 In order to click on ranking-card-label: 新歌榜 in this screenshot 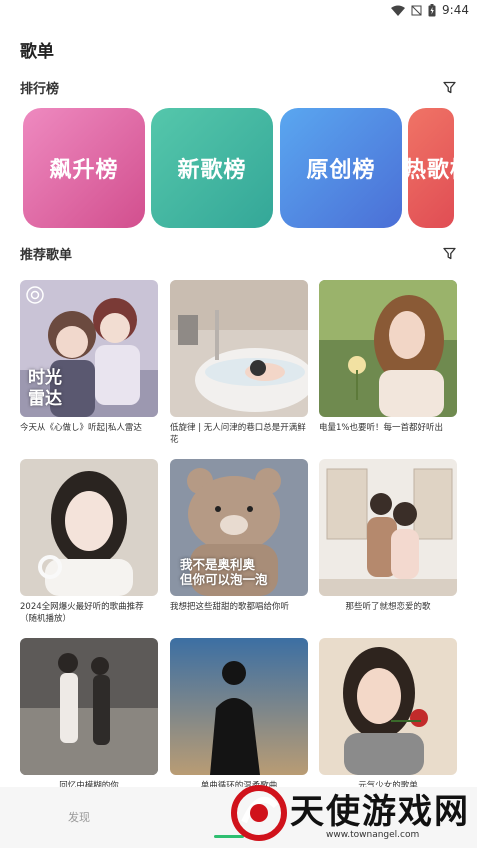, I will do `click(212, 170)`.